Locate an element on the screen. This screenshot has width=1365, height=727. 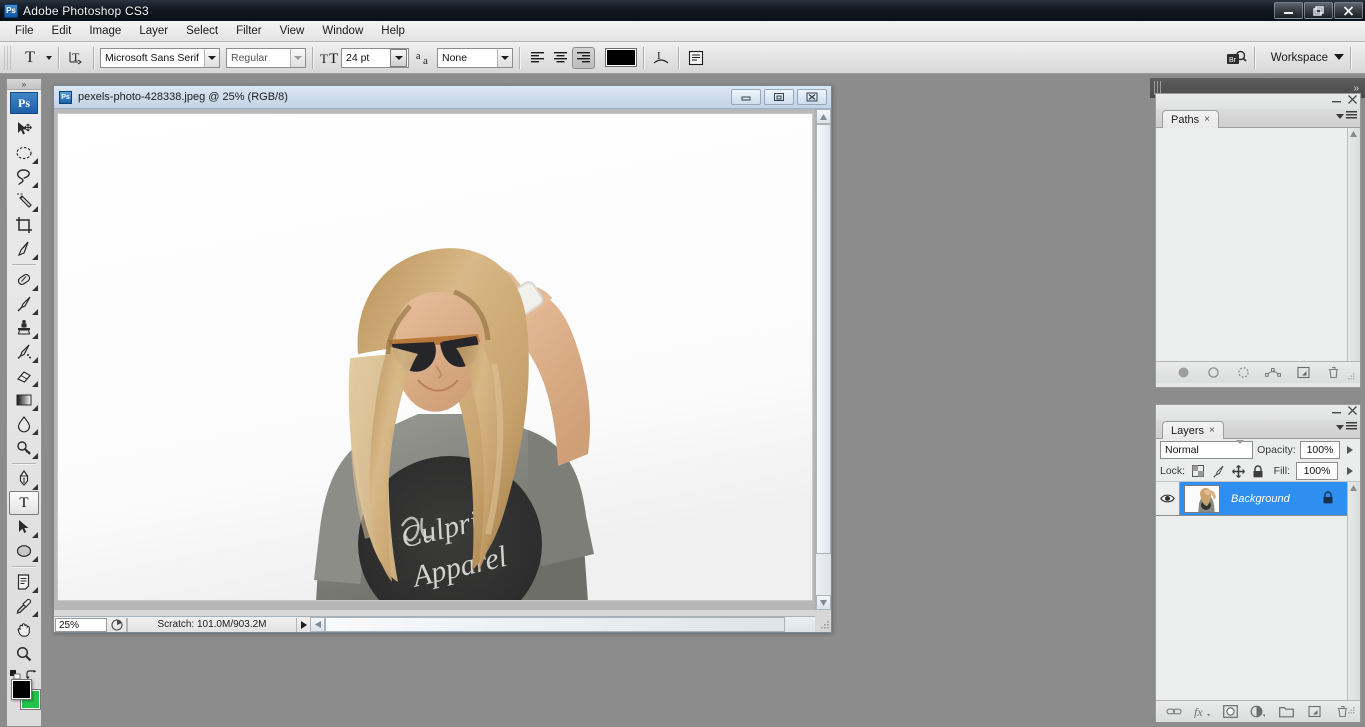
paths-minimize-button is located at coordinates (1336, 101).